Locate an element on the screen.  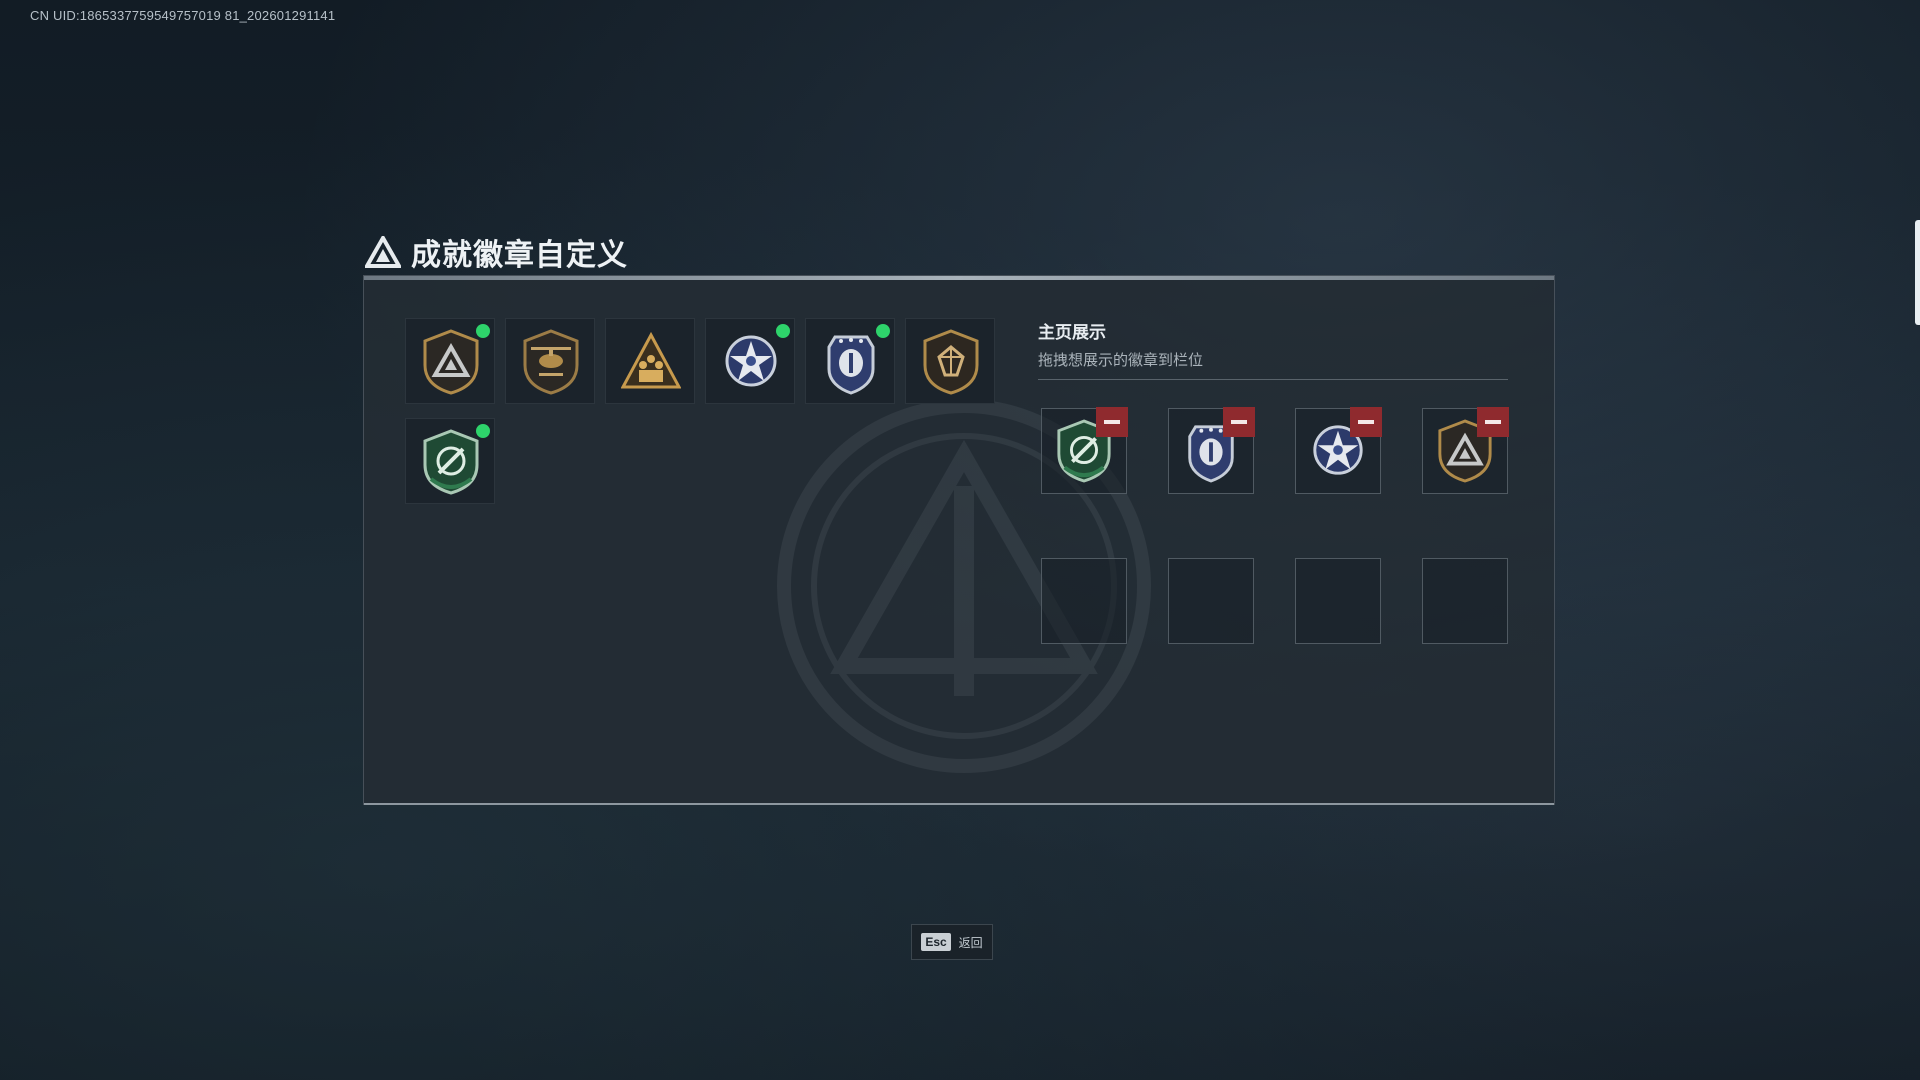
side-drawer-handle is located at coordinates (1917, 272).